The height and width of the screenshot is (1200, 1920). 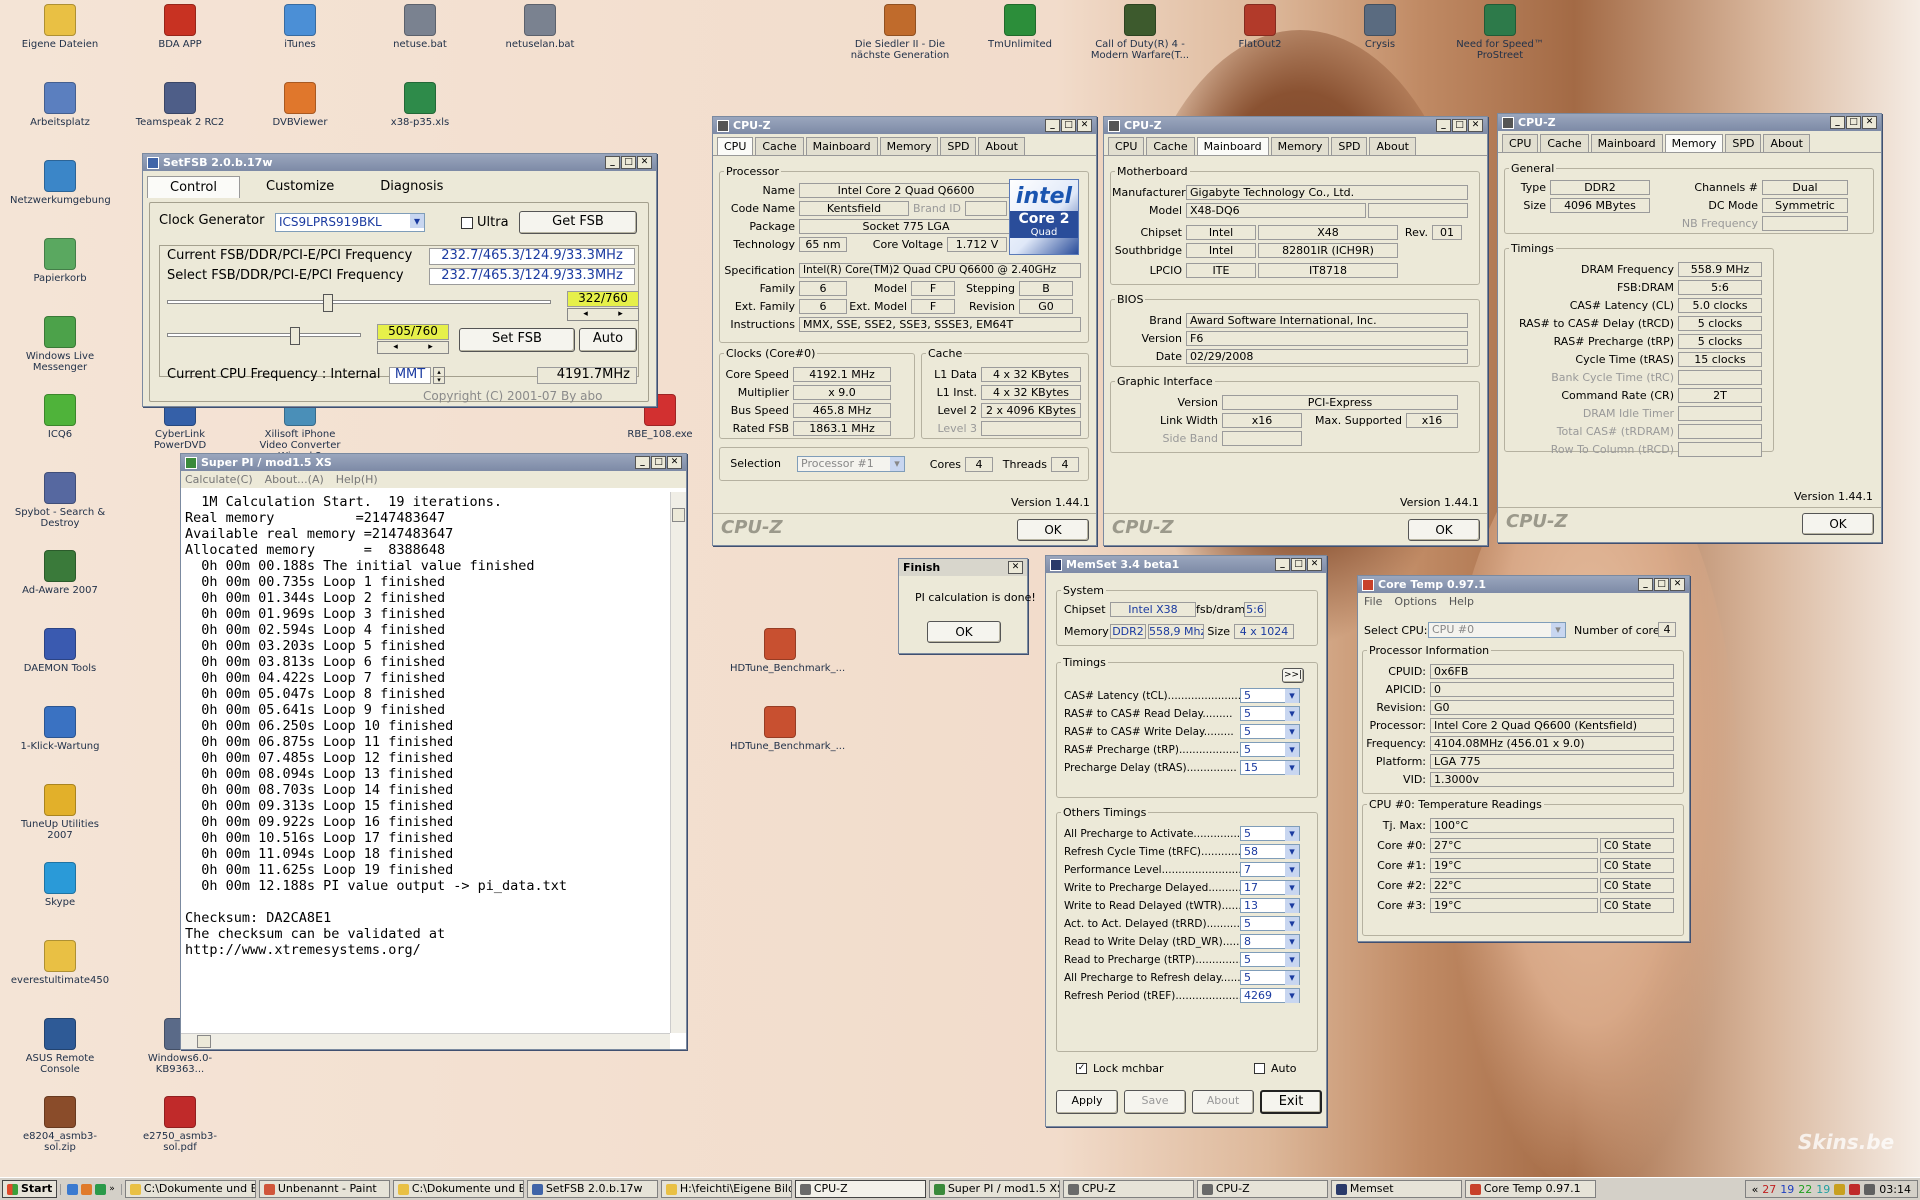 What do you see at coordinates (1270, 905) in the screenshot?
I see `memset-timing-select: 13` at bounding box center [1270, 905].